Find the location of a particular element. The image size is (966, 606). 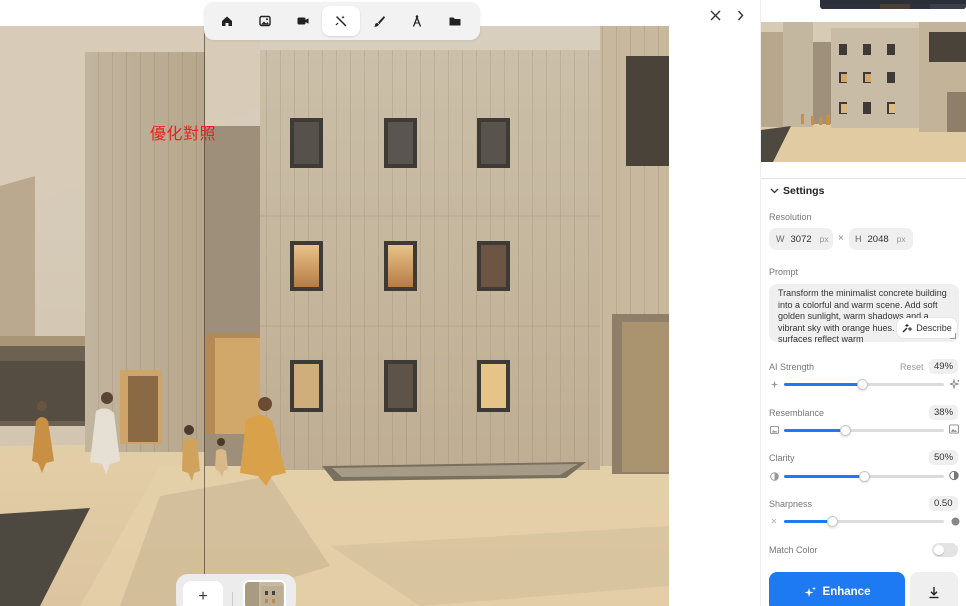

drafting-compass-icon is located at coordinates (417, 21).